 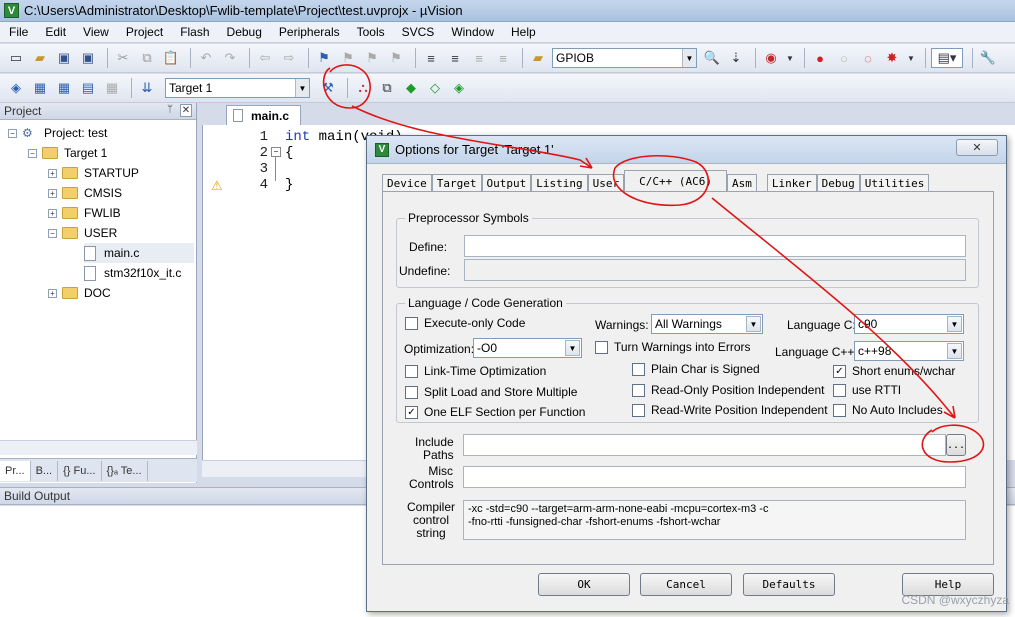 What do you see at coordinates (523, 32) in the screenshot?
I see `menu-help: Help` at bounding box center [523, 32].